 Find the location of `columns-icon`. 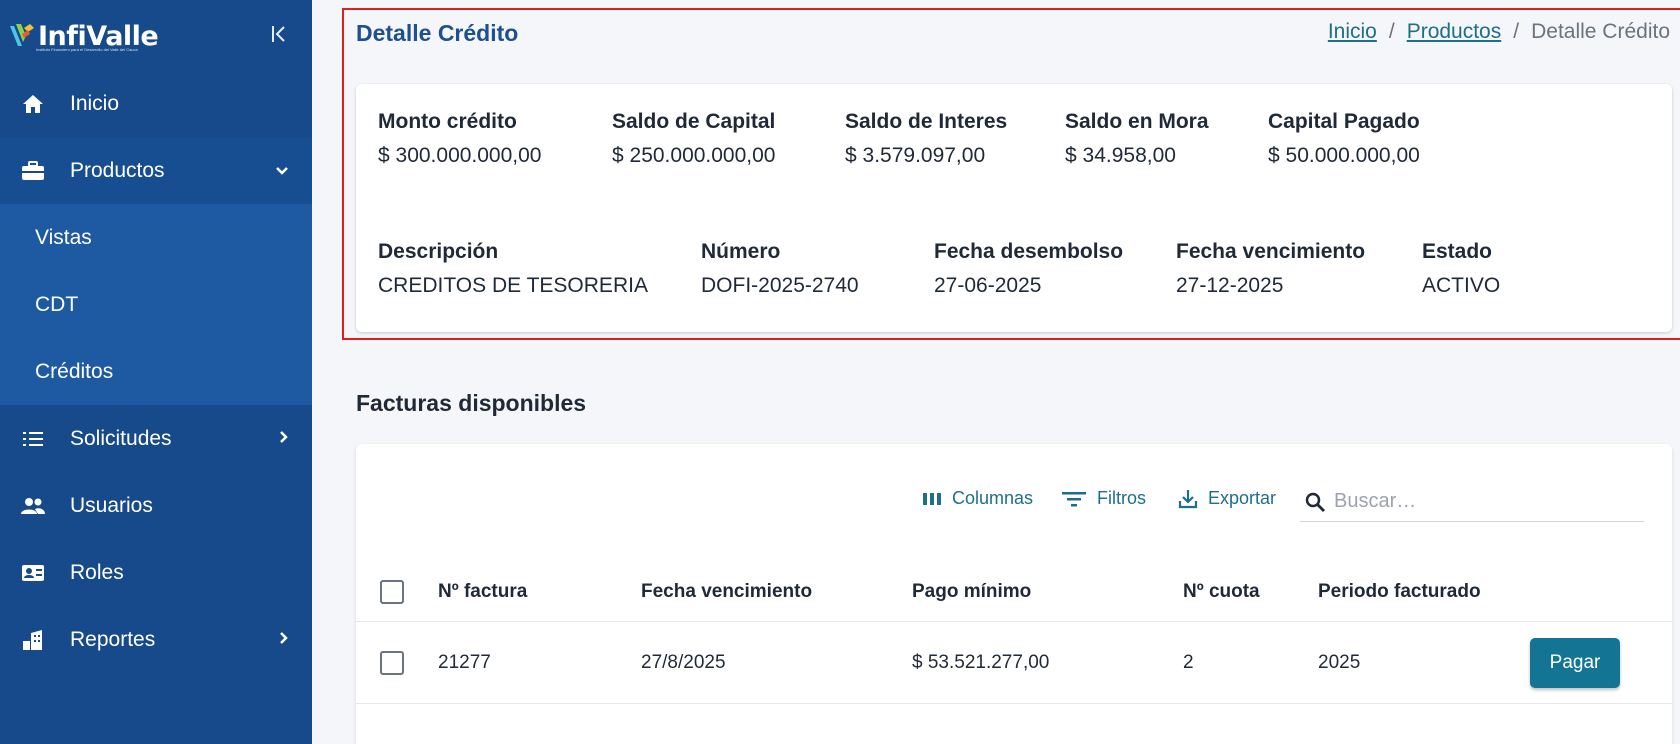

columns-icon is located at coordinates (932, 498).